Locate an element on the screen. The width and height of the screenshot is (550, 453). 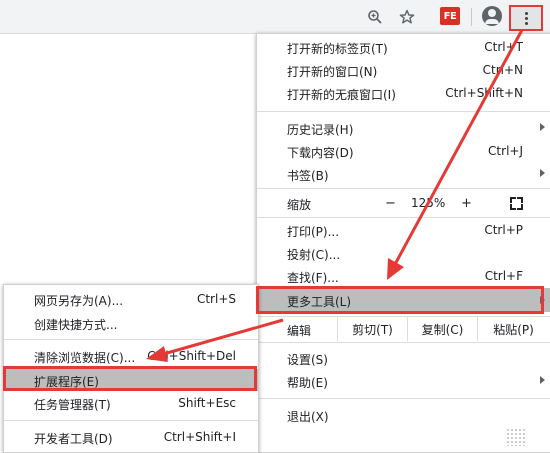
browser-toolbar: FE is located at coordinates (275, 17).